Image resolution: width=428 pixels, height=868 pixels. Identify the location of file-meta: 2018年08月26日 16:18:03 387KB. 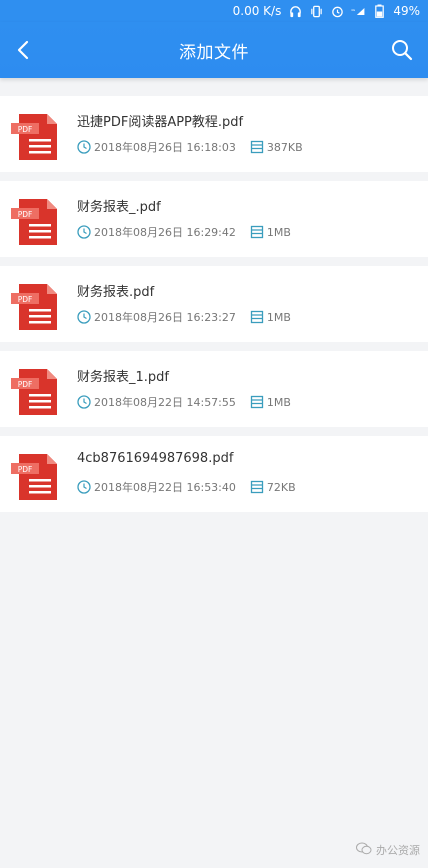
(190, 147).